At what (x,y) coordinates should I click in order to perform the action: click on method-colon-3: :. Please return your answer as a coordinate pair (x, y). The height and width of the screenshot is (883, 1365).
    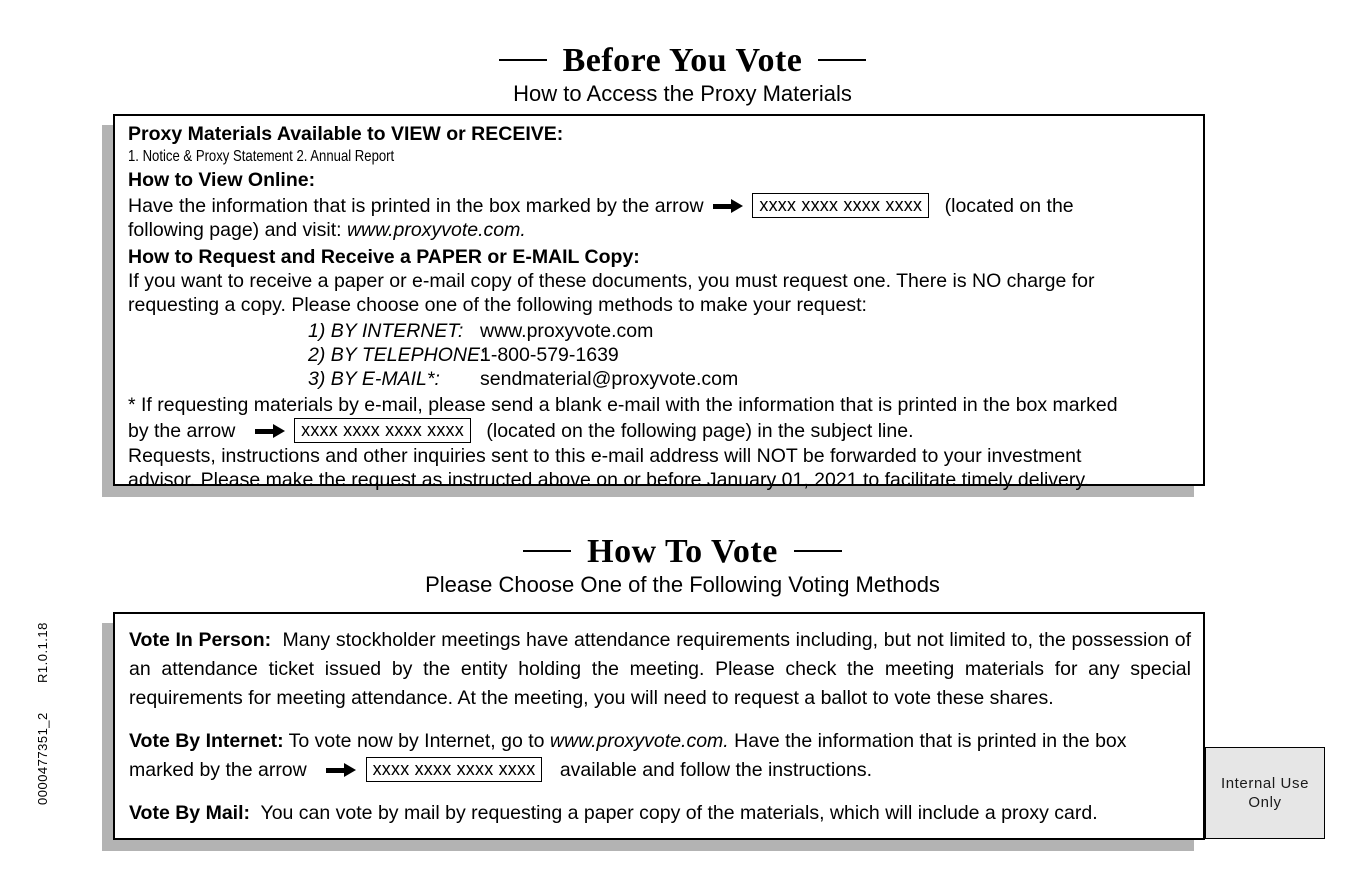
    Looking at the image, I should click on (437, 379).